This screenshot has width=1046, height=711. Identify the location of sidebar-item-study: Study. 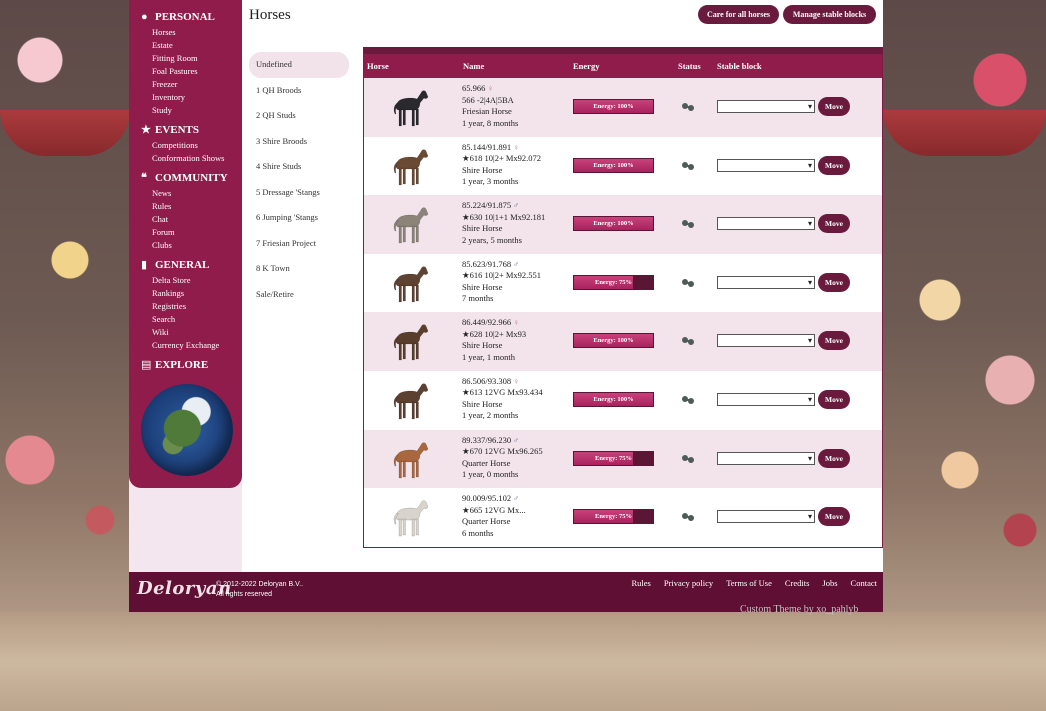
(197, 110).